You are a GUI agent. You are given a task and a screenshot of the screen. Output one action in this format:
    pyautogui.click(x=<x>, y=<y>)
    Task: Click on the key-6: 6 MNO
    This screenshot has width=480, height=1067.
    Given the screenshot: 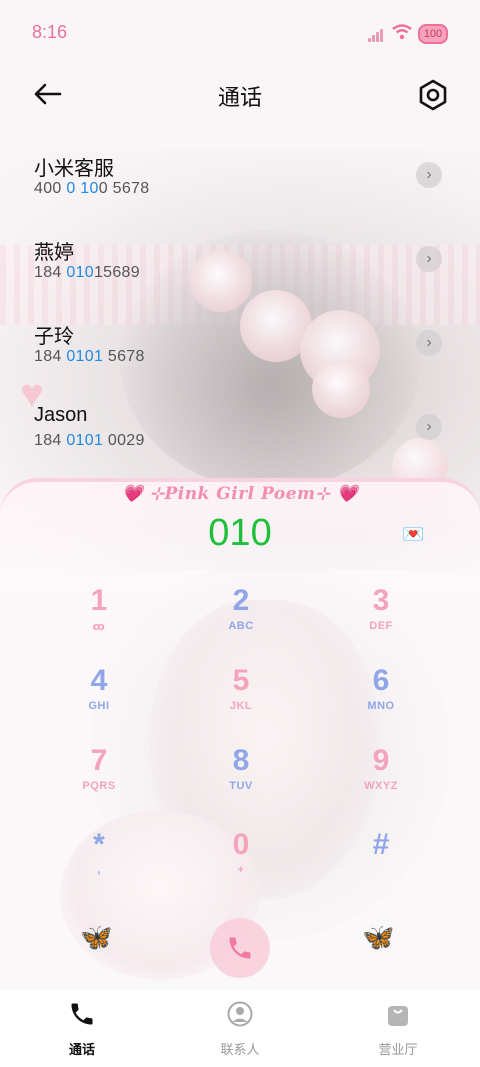 What is the action you would take?
    pyautogui.click(x=381, y=699)
    